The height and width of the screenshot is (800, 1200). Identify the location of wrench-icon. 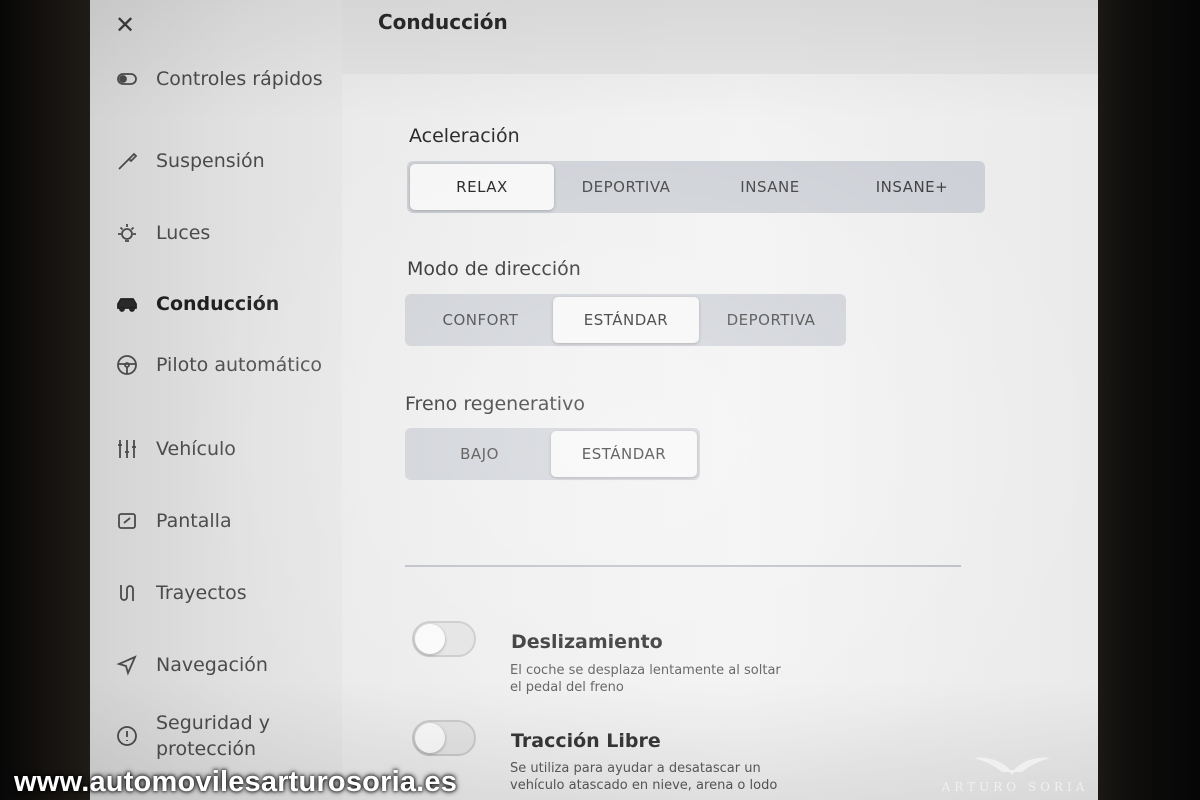
(127, 161).